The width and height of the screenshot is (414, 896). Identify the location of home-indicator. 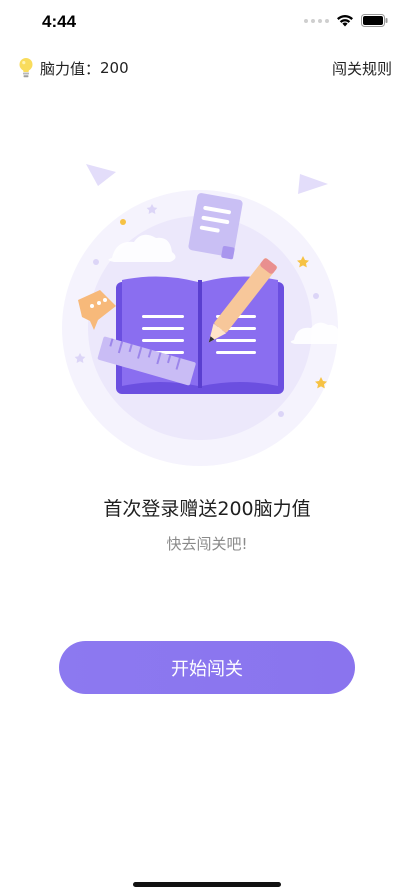
(207, 884).